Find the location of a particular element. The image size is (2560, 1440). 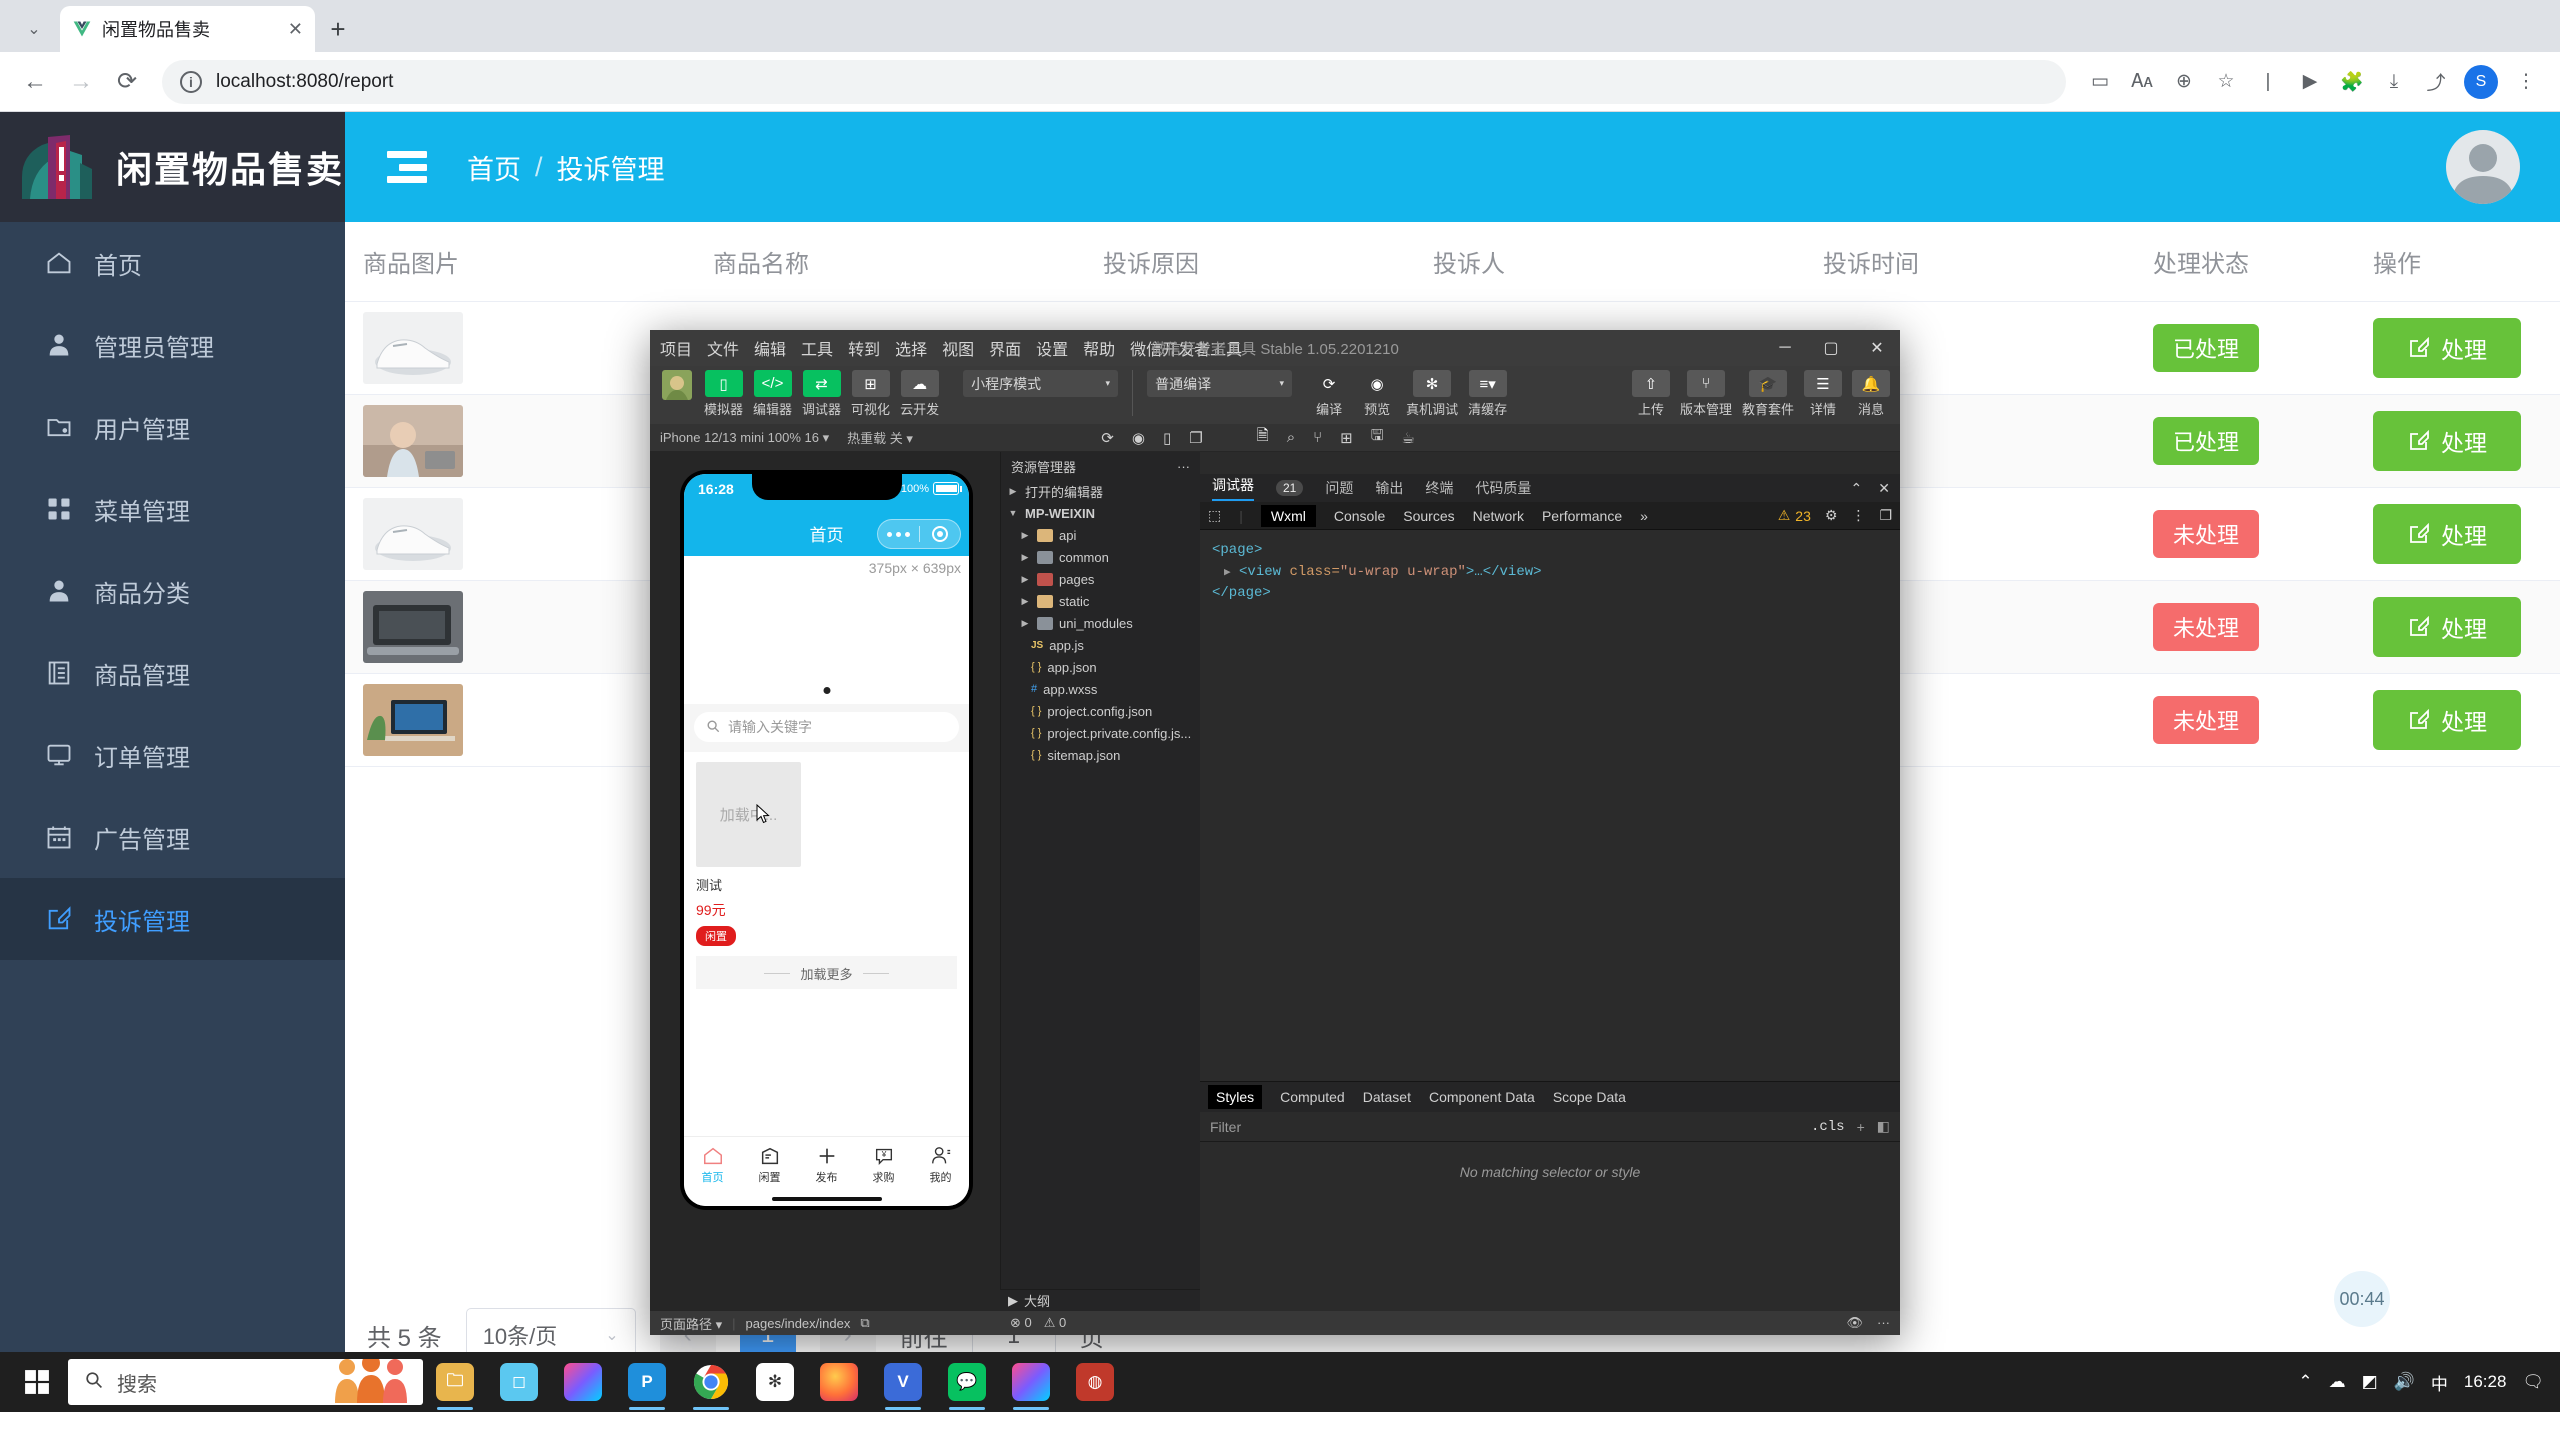

banner-carousel is located at coordinates (826, 640).